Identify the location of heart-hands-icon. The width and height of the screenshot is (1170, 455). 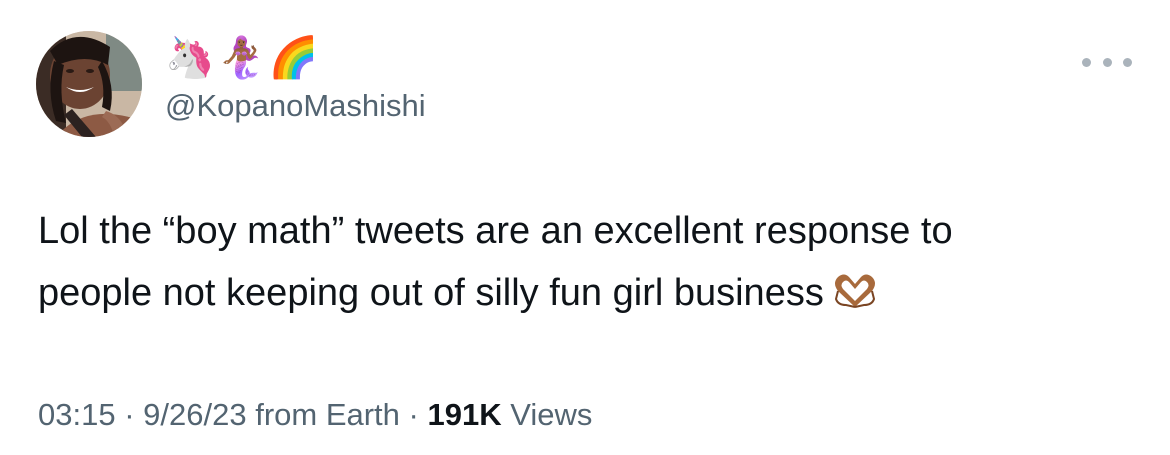
(854, 291).